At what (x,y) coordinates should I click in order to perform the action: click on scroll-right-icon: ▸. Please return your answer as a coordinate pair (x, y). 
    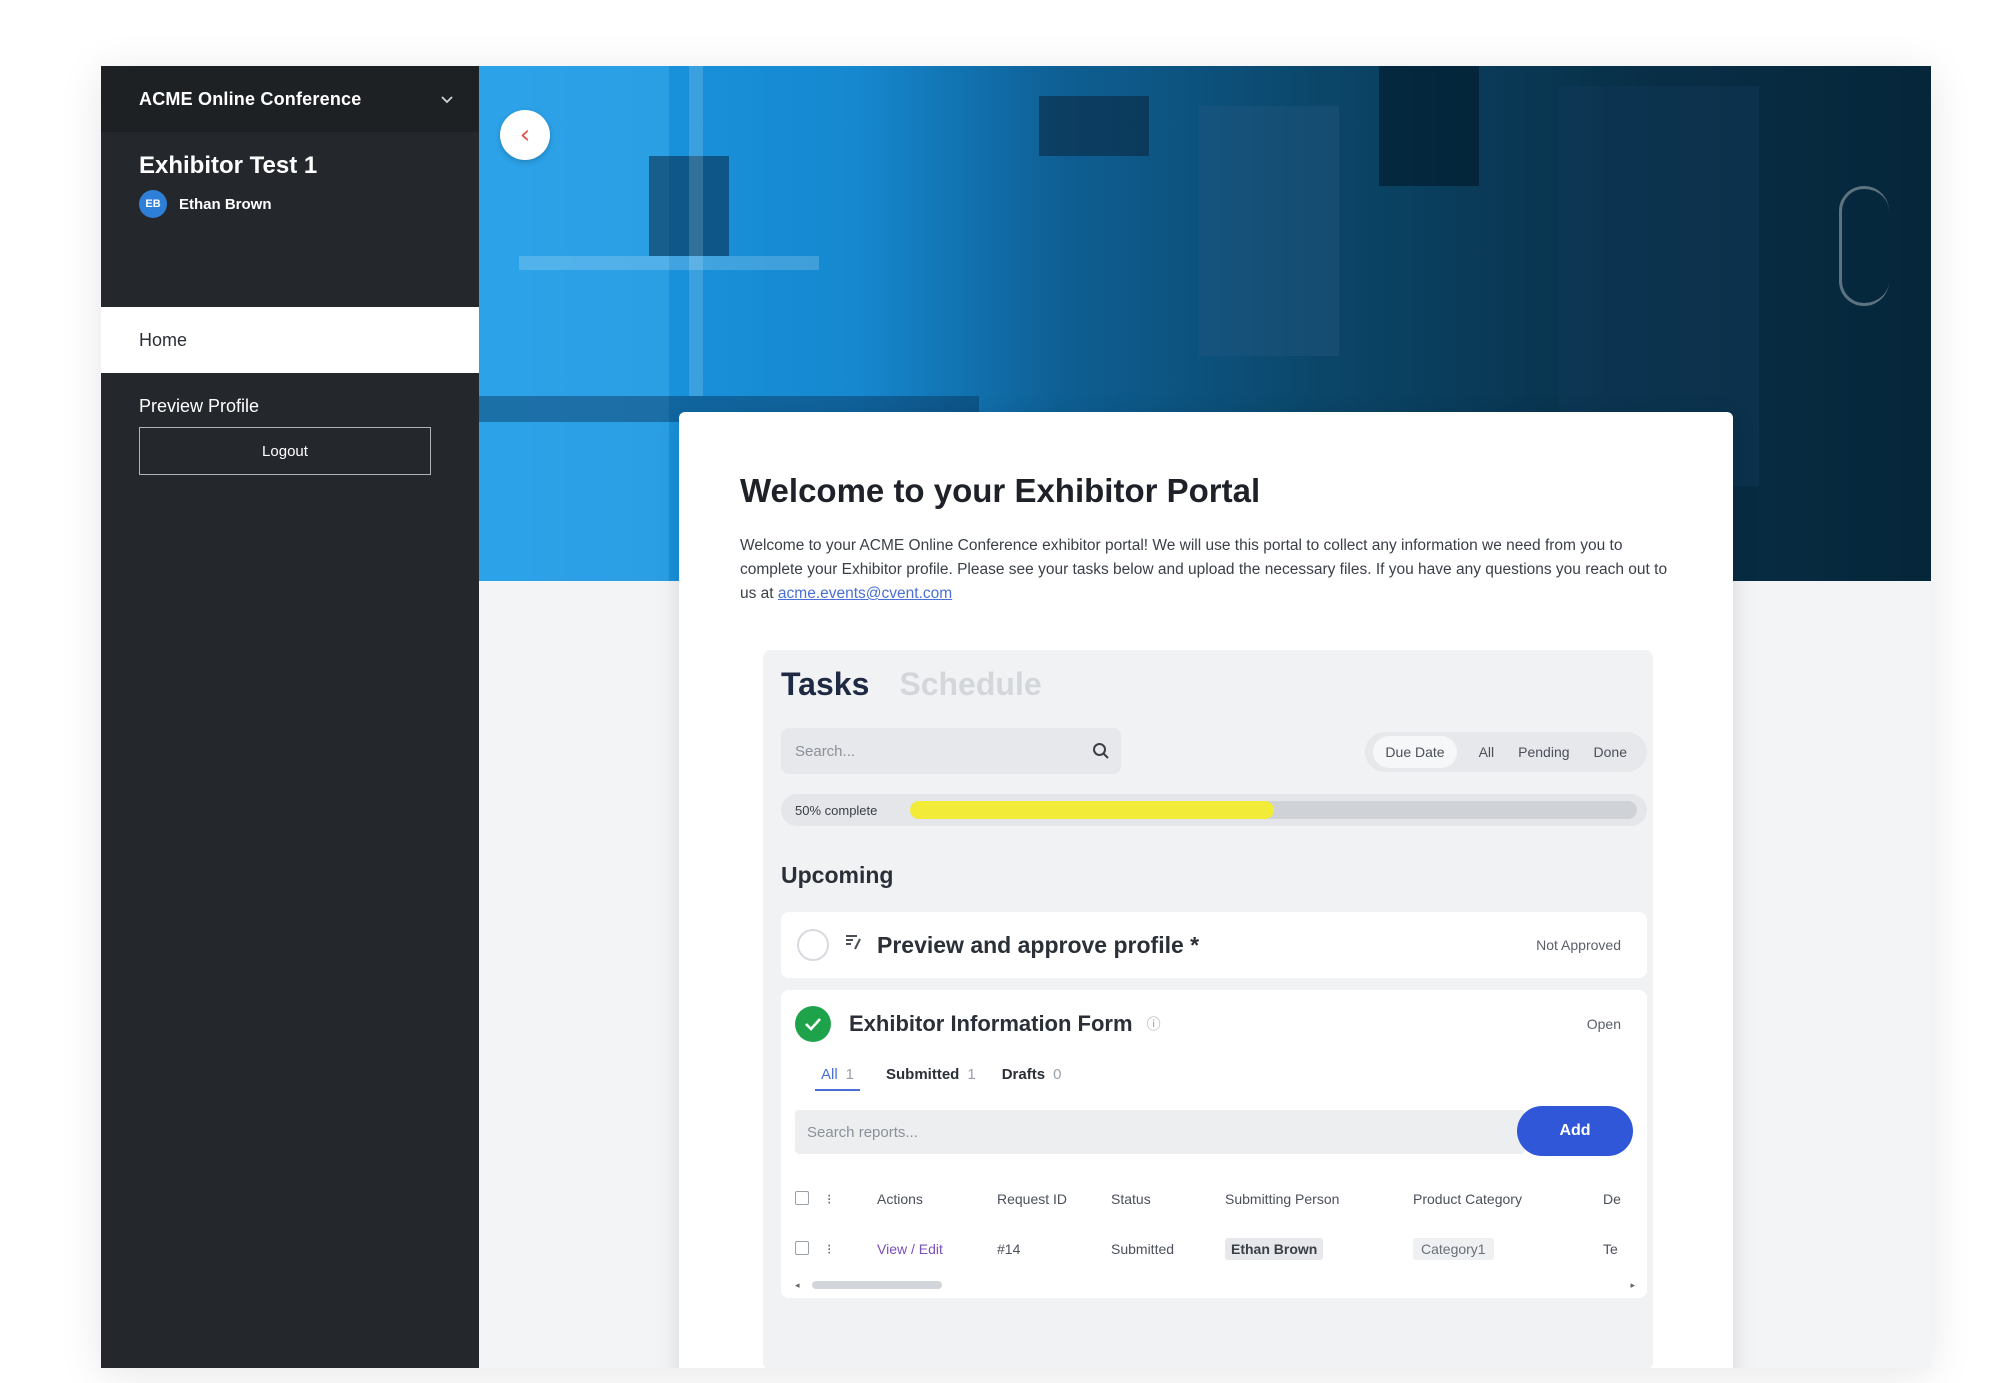
    Looking at the image, I should click on (1632, 1285).